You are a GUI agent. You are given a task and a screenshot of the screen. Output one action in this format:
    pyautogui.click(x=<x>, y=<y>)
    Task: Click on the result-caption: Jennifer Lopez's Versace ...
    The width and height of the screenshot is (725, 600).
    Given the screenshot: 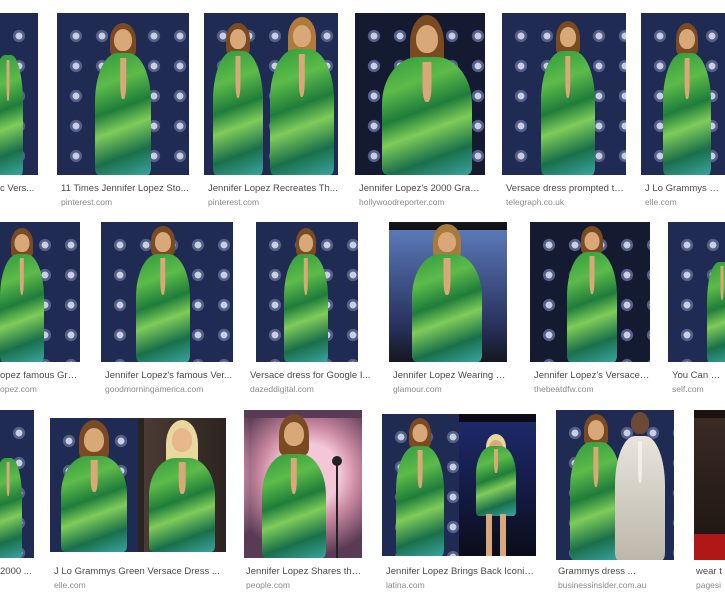 What is the action you would take?
    pyautogui.click(x=592, y=375)
    